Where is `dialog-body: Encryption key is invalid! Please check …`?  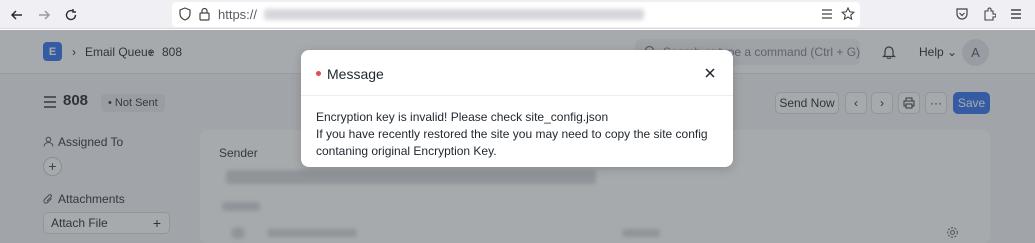 dialog-body: Encryption key is invalid! Please check … is located at coordinates (521, 134).